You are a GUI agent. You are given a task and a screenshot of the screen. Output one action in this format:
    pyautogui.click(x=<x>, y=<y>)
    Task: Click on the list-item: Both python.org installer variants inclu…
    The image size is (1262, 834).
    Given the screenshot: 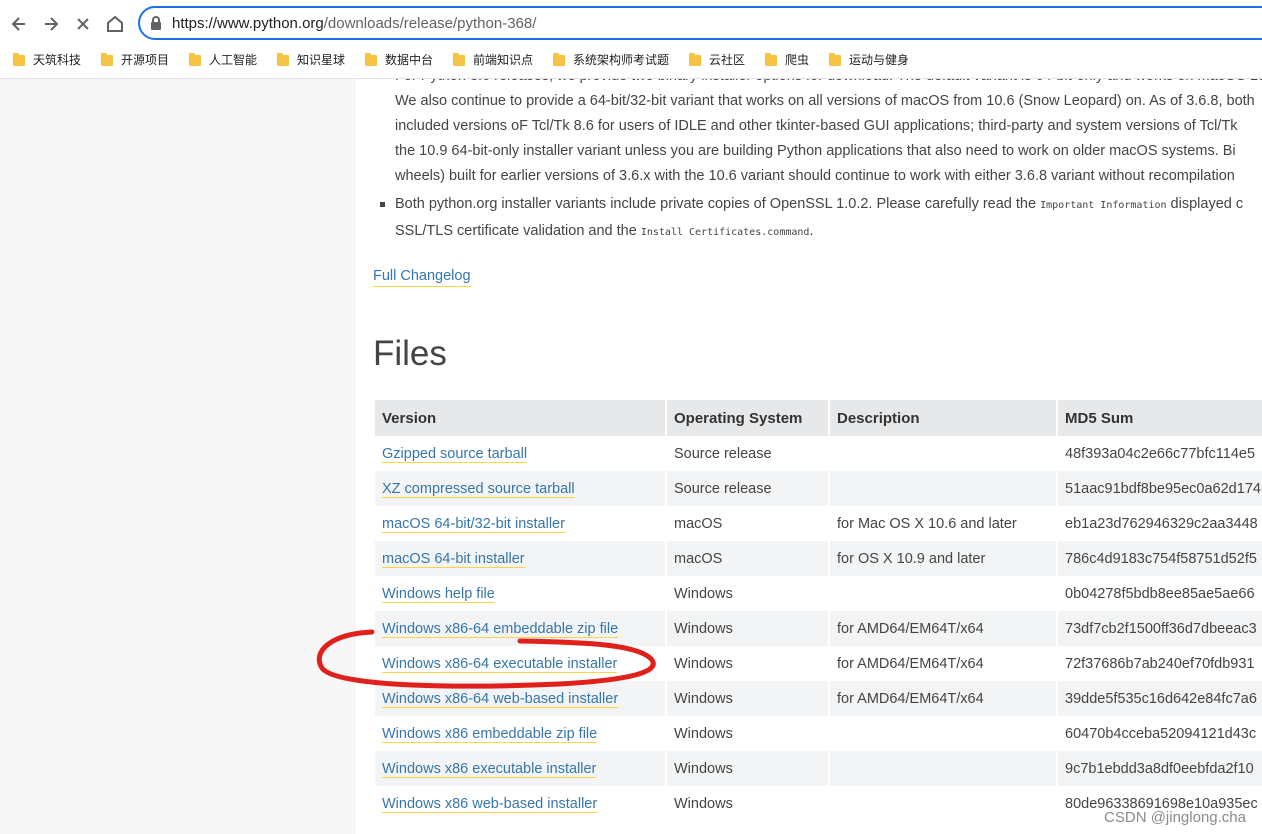 What is the action you would take?
    pyautogui.click(x=819, y=218)
    